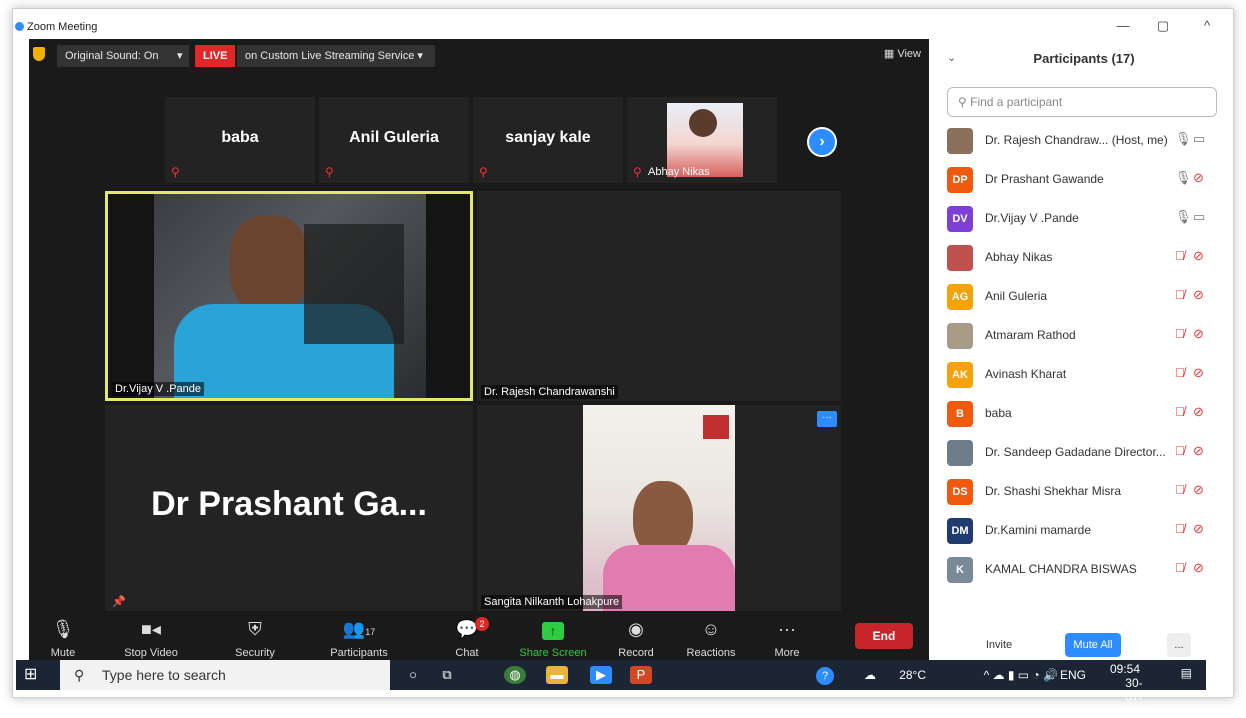 The width and height of the screenshot is (1246, 718). Describe the element at coordinates (902, 53) in the screenshot. I see `view-button: ▦ View` at that location.